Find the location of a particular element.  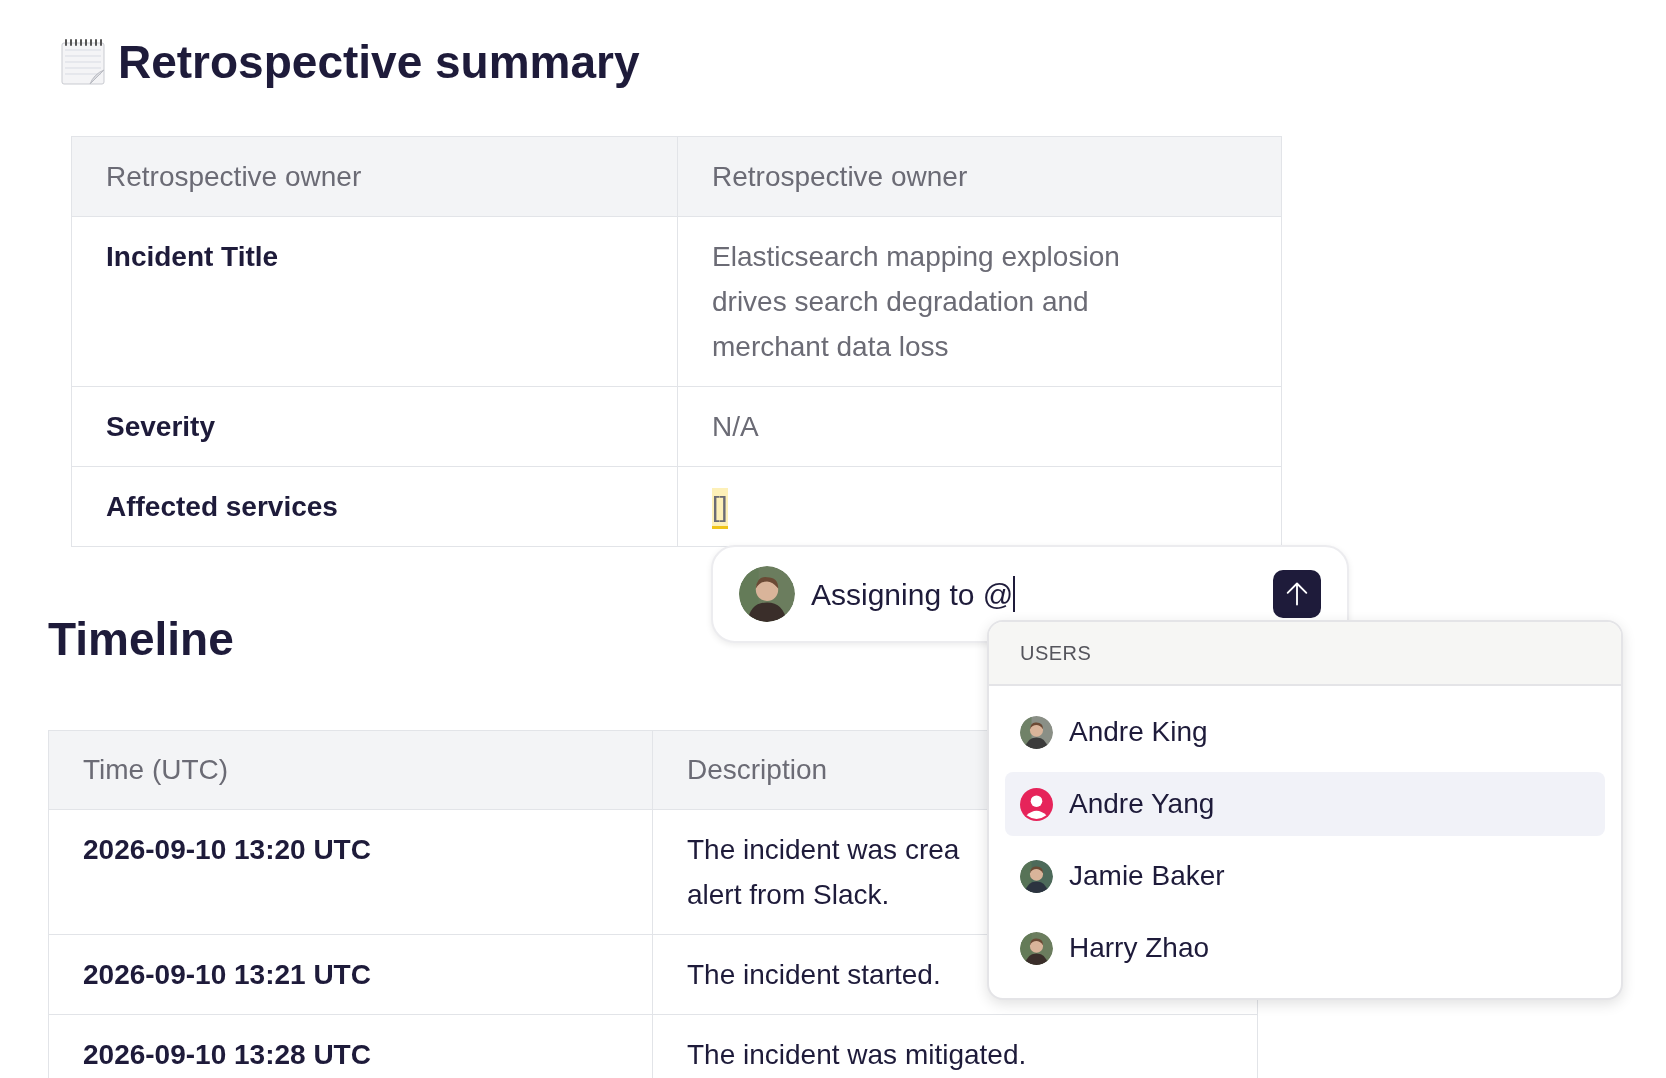

row-label: Incident Title is located at coordinates (375, 301).